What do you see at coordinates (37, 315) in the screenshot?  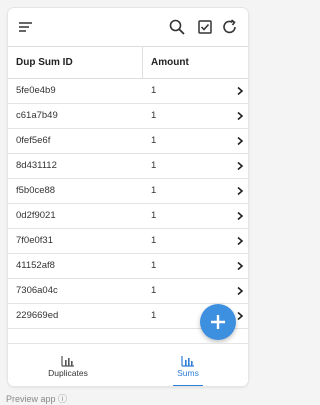 I see `row-dup-sum-id: 229669ed` at bounding box center [37, 315].